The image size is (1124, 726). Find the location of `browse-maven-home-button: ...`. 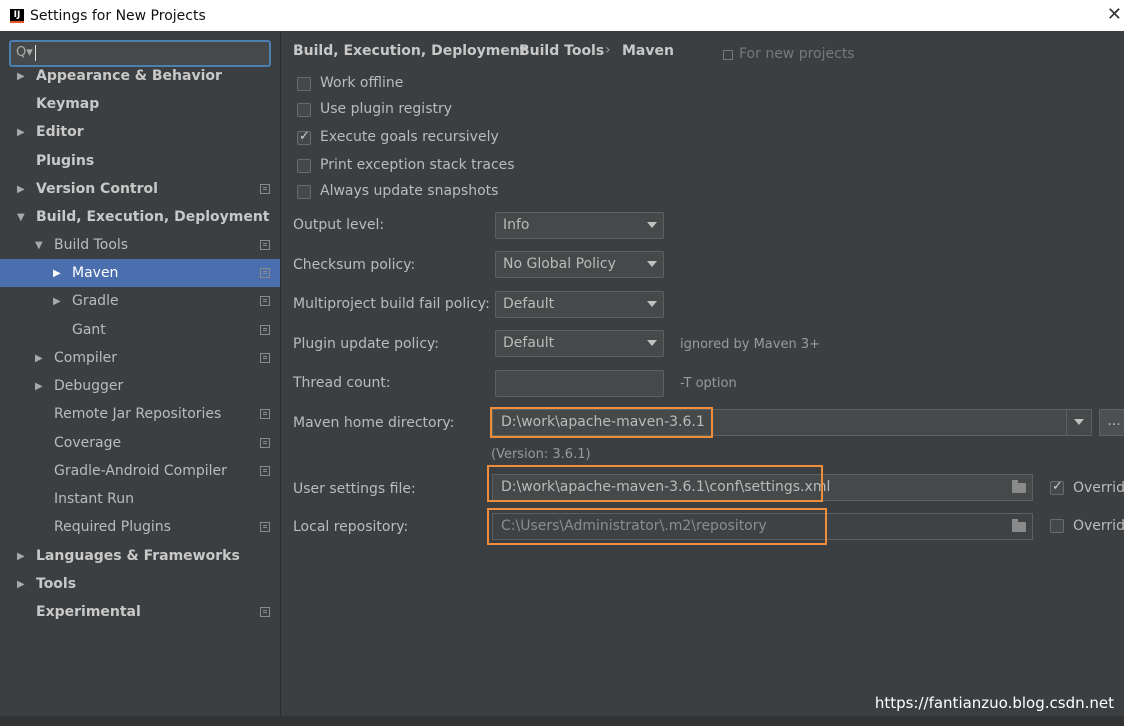

browse-maven-home-button: ... is located at coordinates (1111, 422).